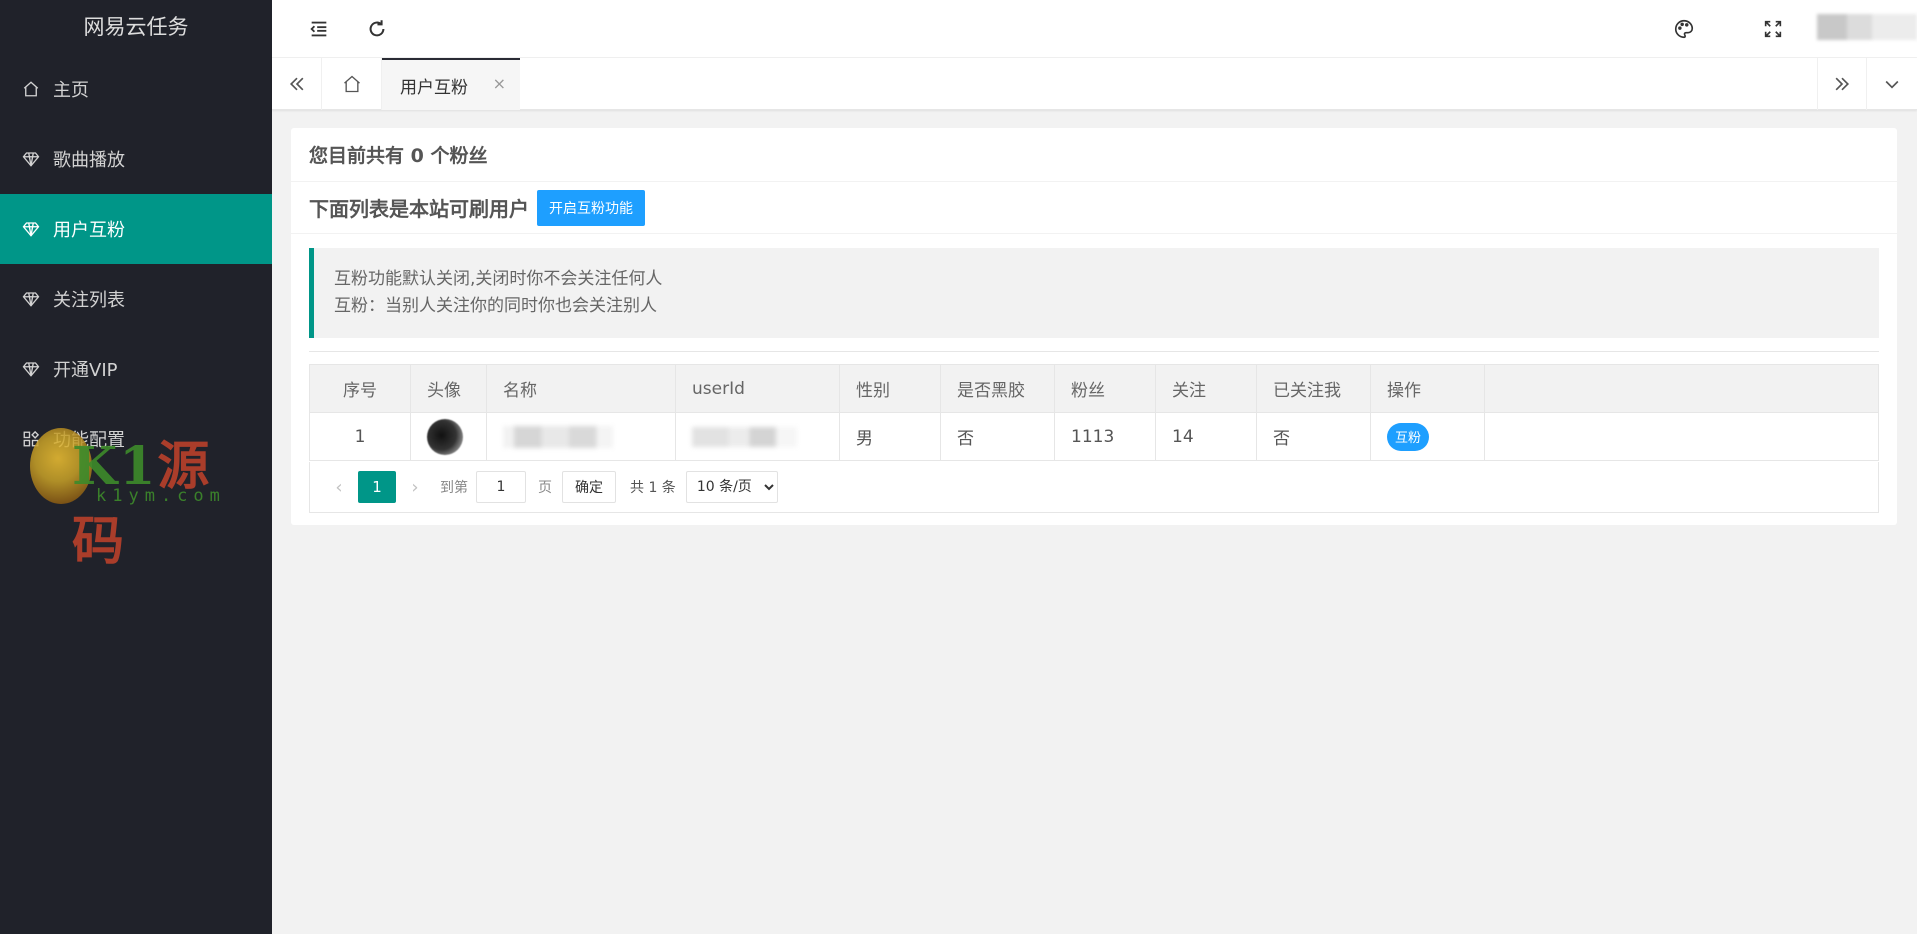  Describe the element at coordinates (448, 388) in the screenshot. I see `column-header: 头像` at that location.